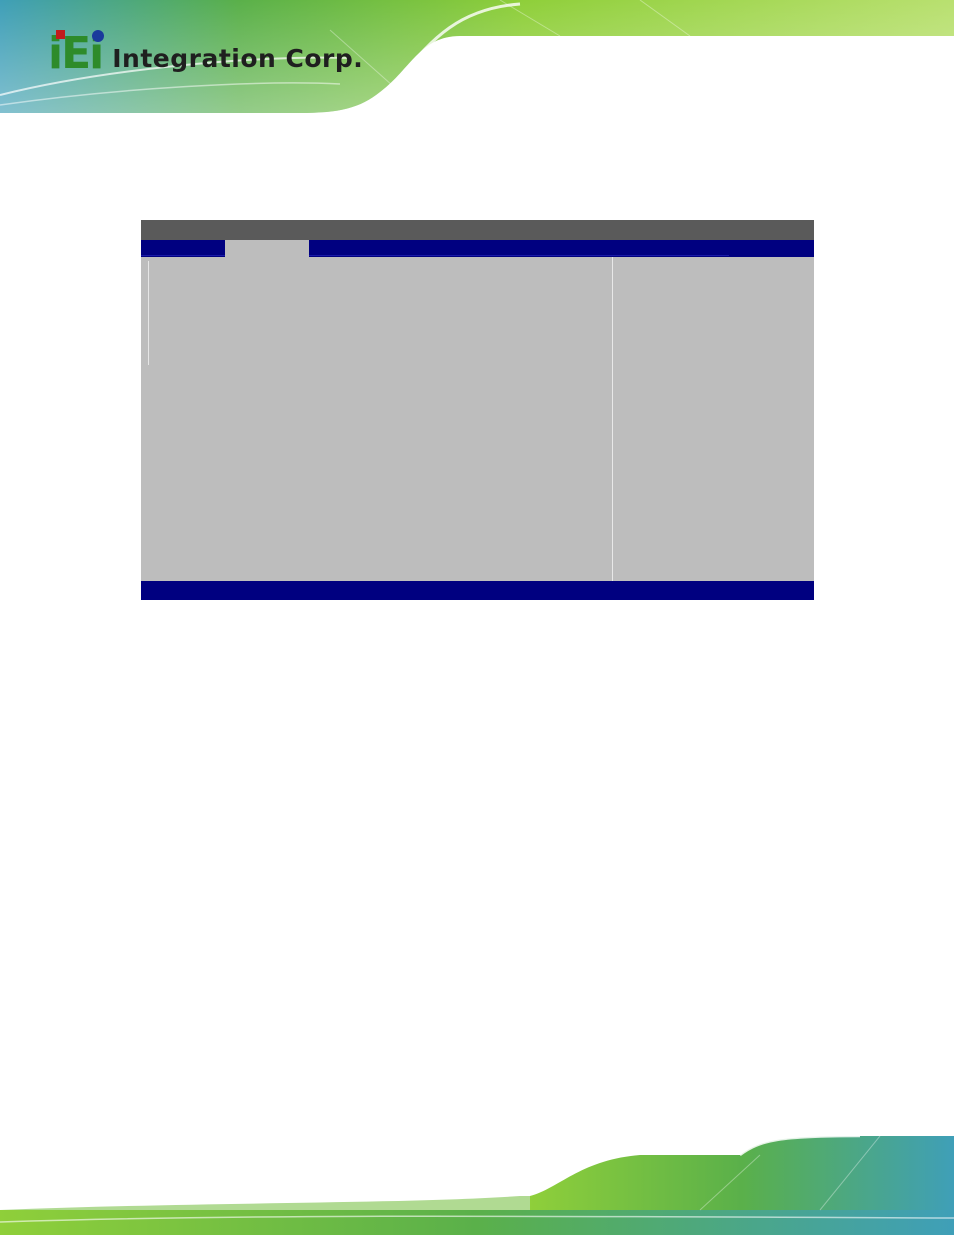 This screenshot has width=954, height=1240. What do you see at coordinates (98, 36) in the screenshot?
I see `logo-blue-dot` at bounding box center [98, 36].